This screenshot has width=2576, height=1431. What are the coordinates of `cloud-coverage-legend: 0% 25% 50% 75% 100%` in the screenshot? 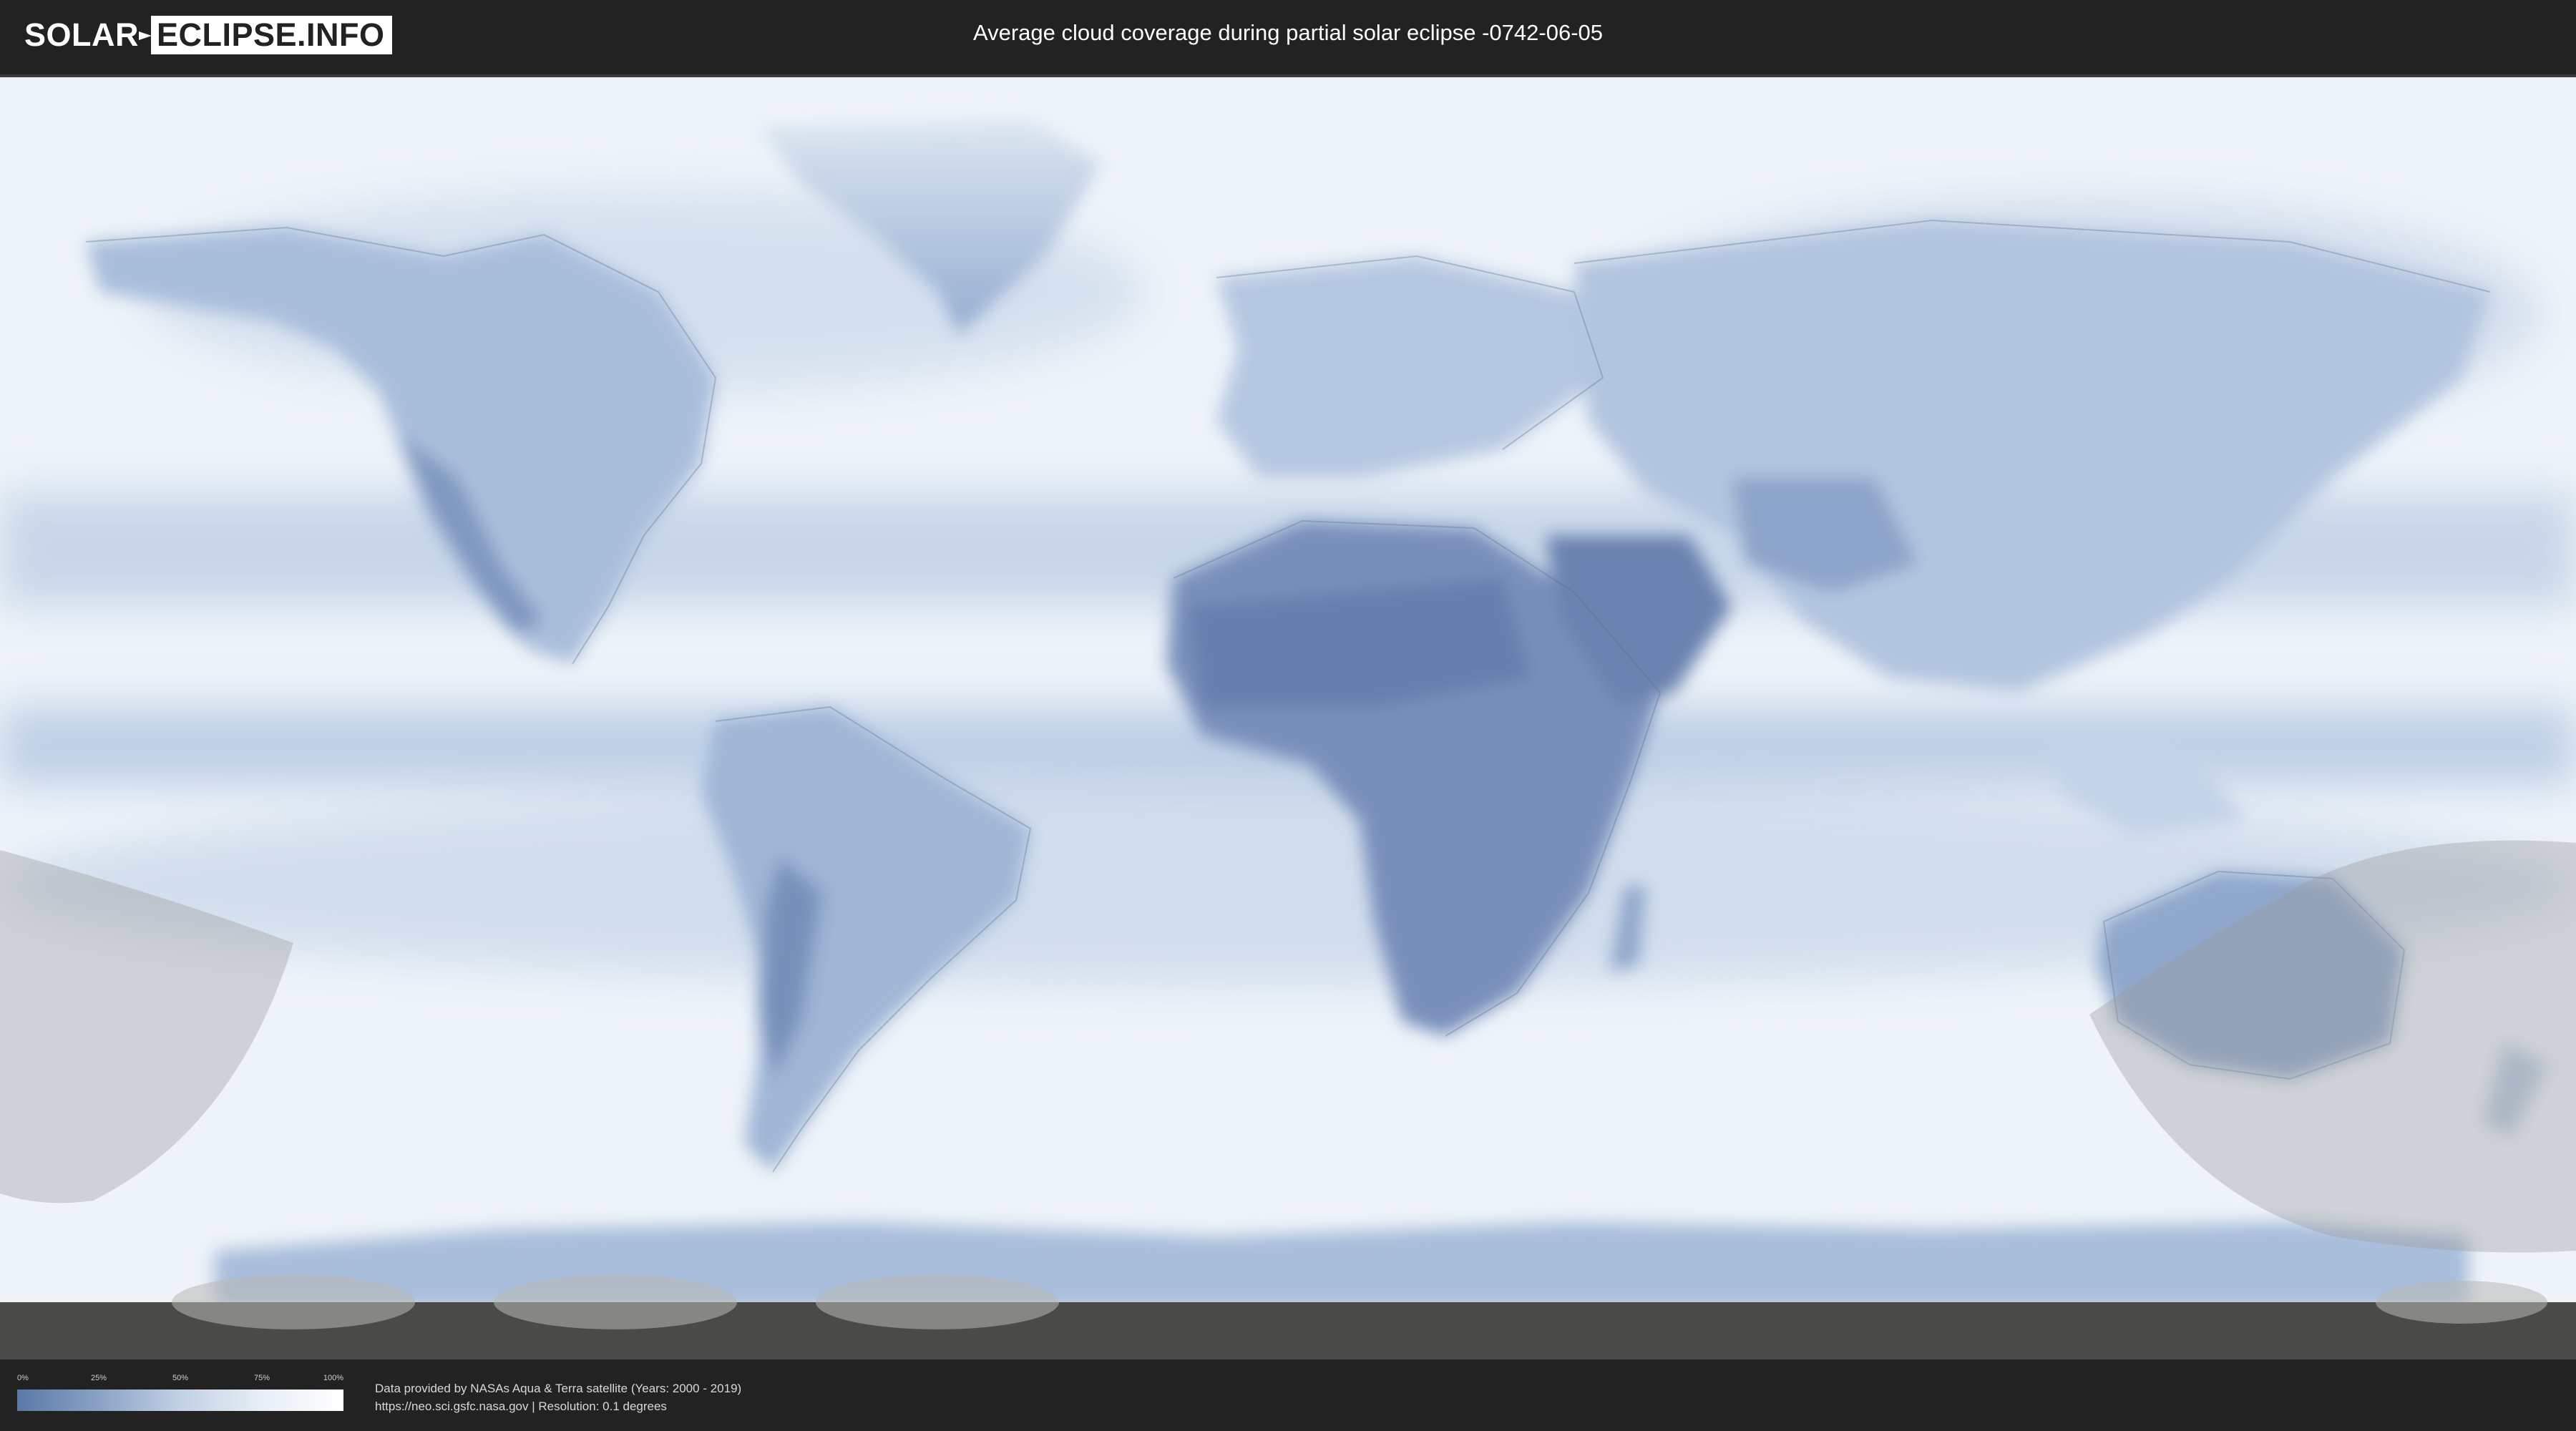 It's located at (180, 1392).